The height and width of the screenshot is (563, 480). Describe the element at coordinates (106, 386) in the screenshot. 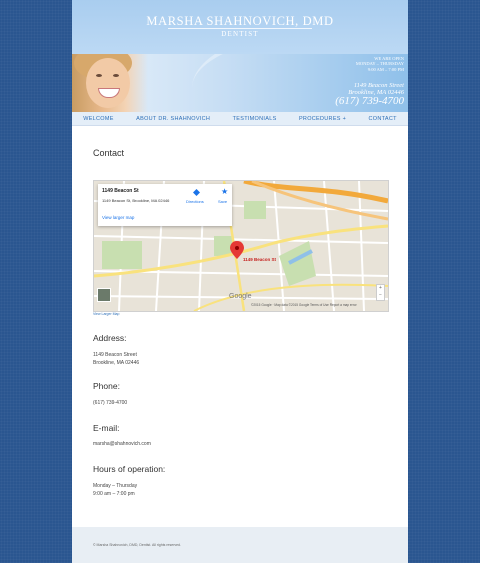

I see `phone-heading: Phone:` at that location.